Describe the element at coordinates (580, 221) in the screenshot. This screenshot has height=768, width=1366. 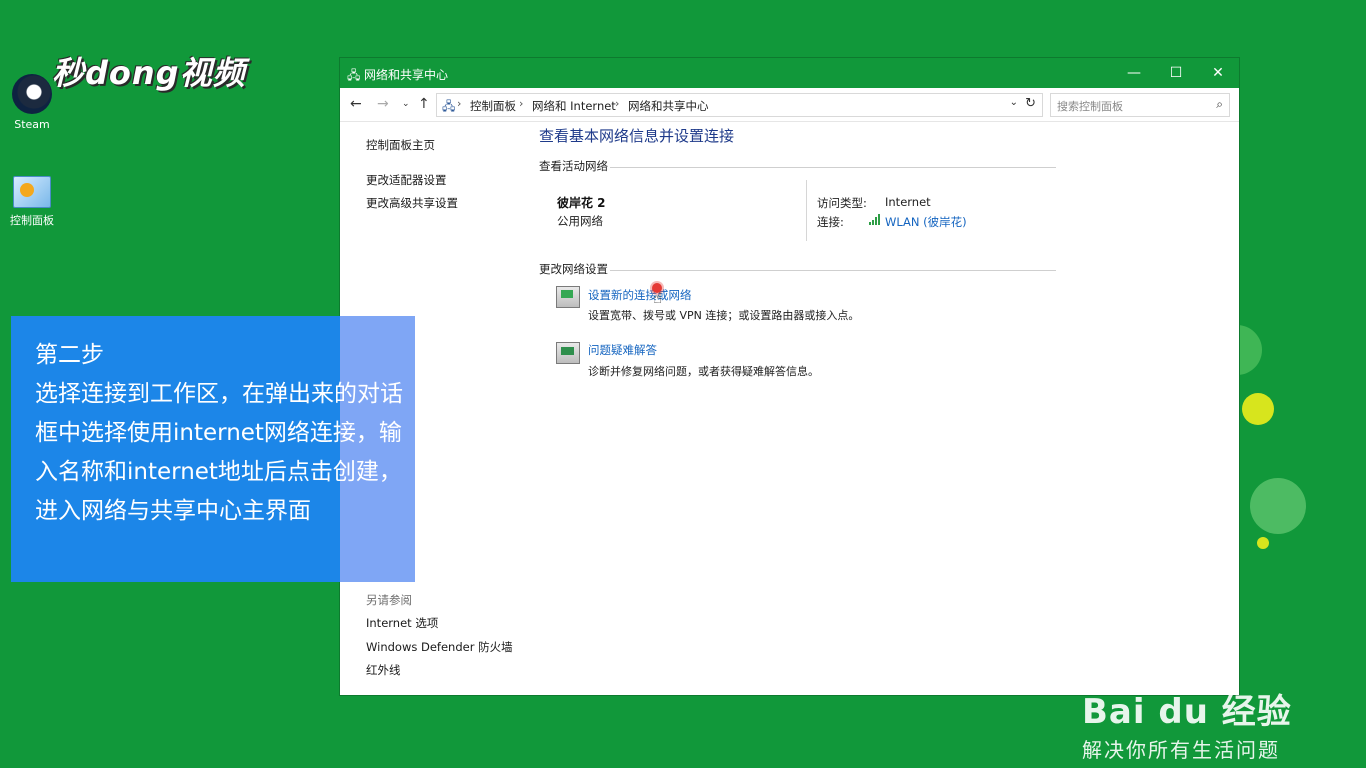
I see `network-category: 公用网络` at that location.